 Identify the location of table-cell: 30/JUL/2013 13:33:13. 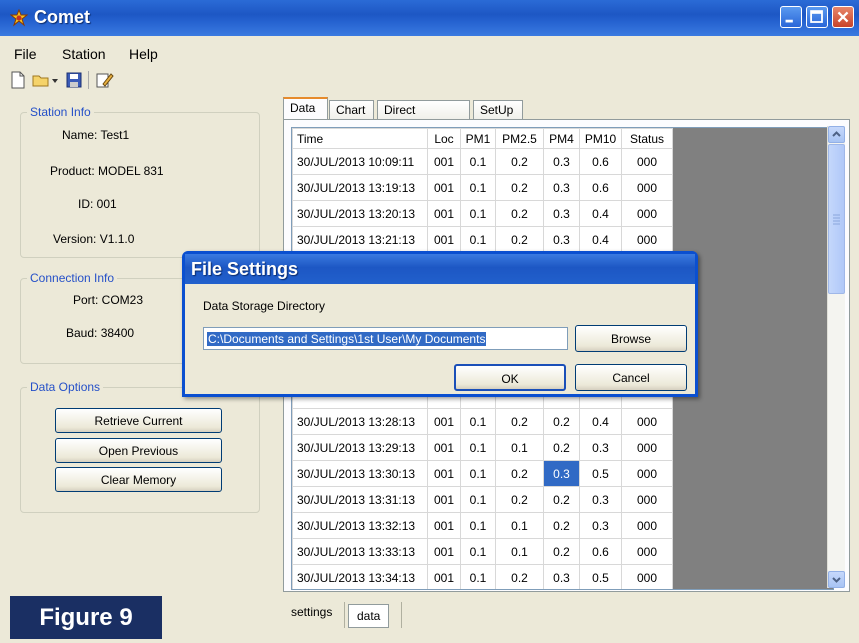
(360, 551).